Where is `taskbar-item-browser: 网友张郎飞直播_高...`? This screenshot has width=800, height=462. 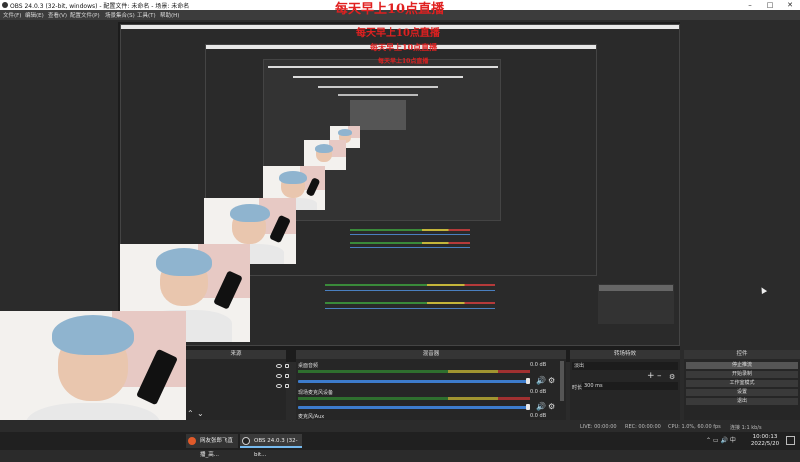 taskbar-item-browser: 网友张郎飞直播_高... is located at coordinates (212, 446).